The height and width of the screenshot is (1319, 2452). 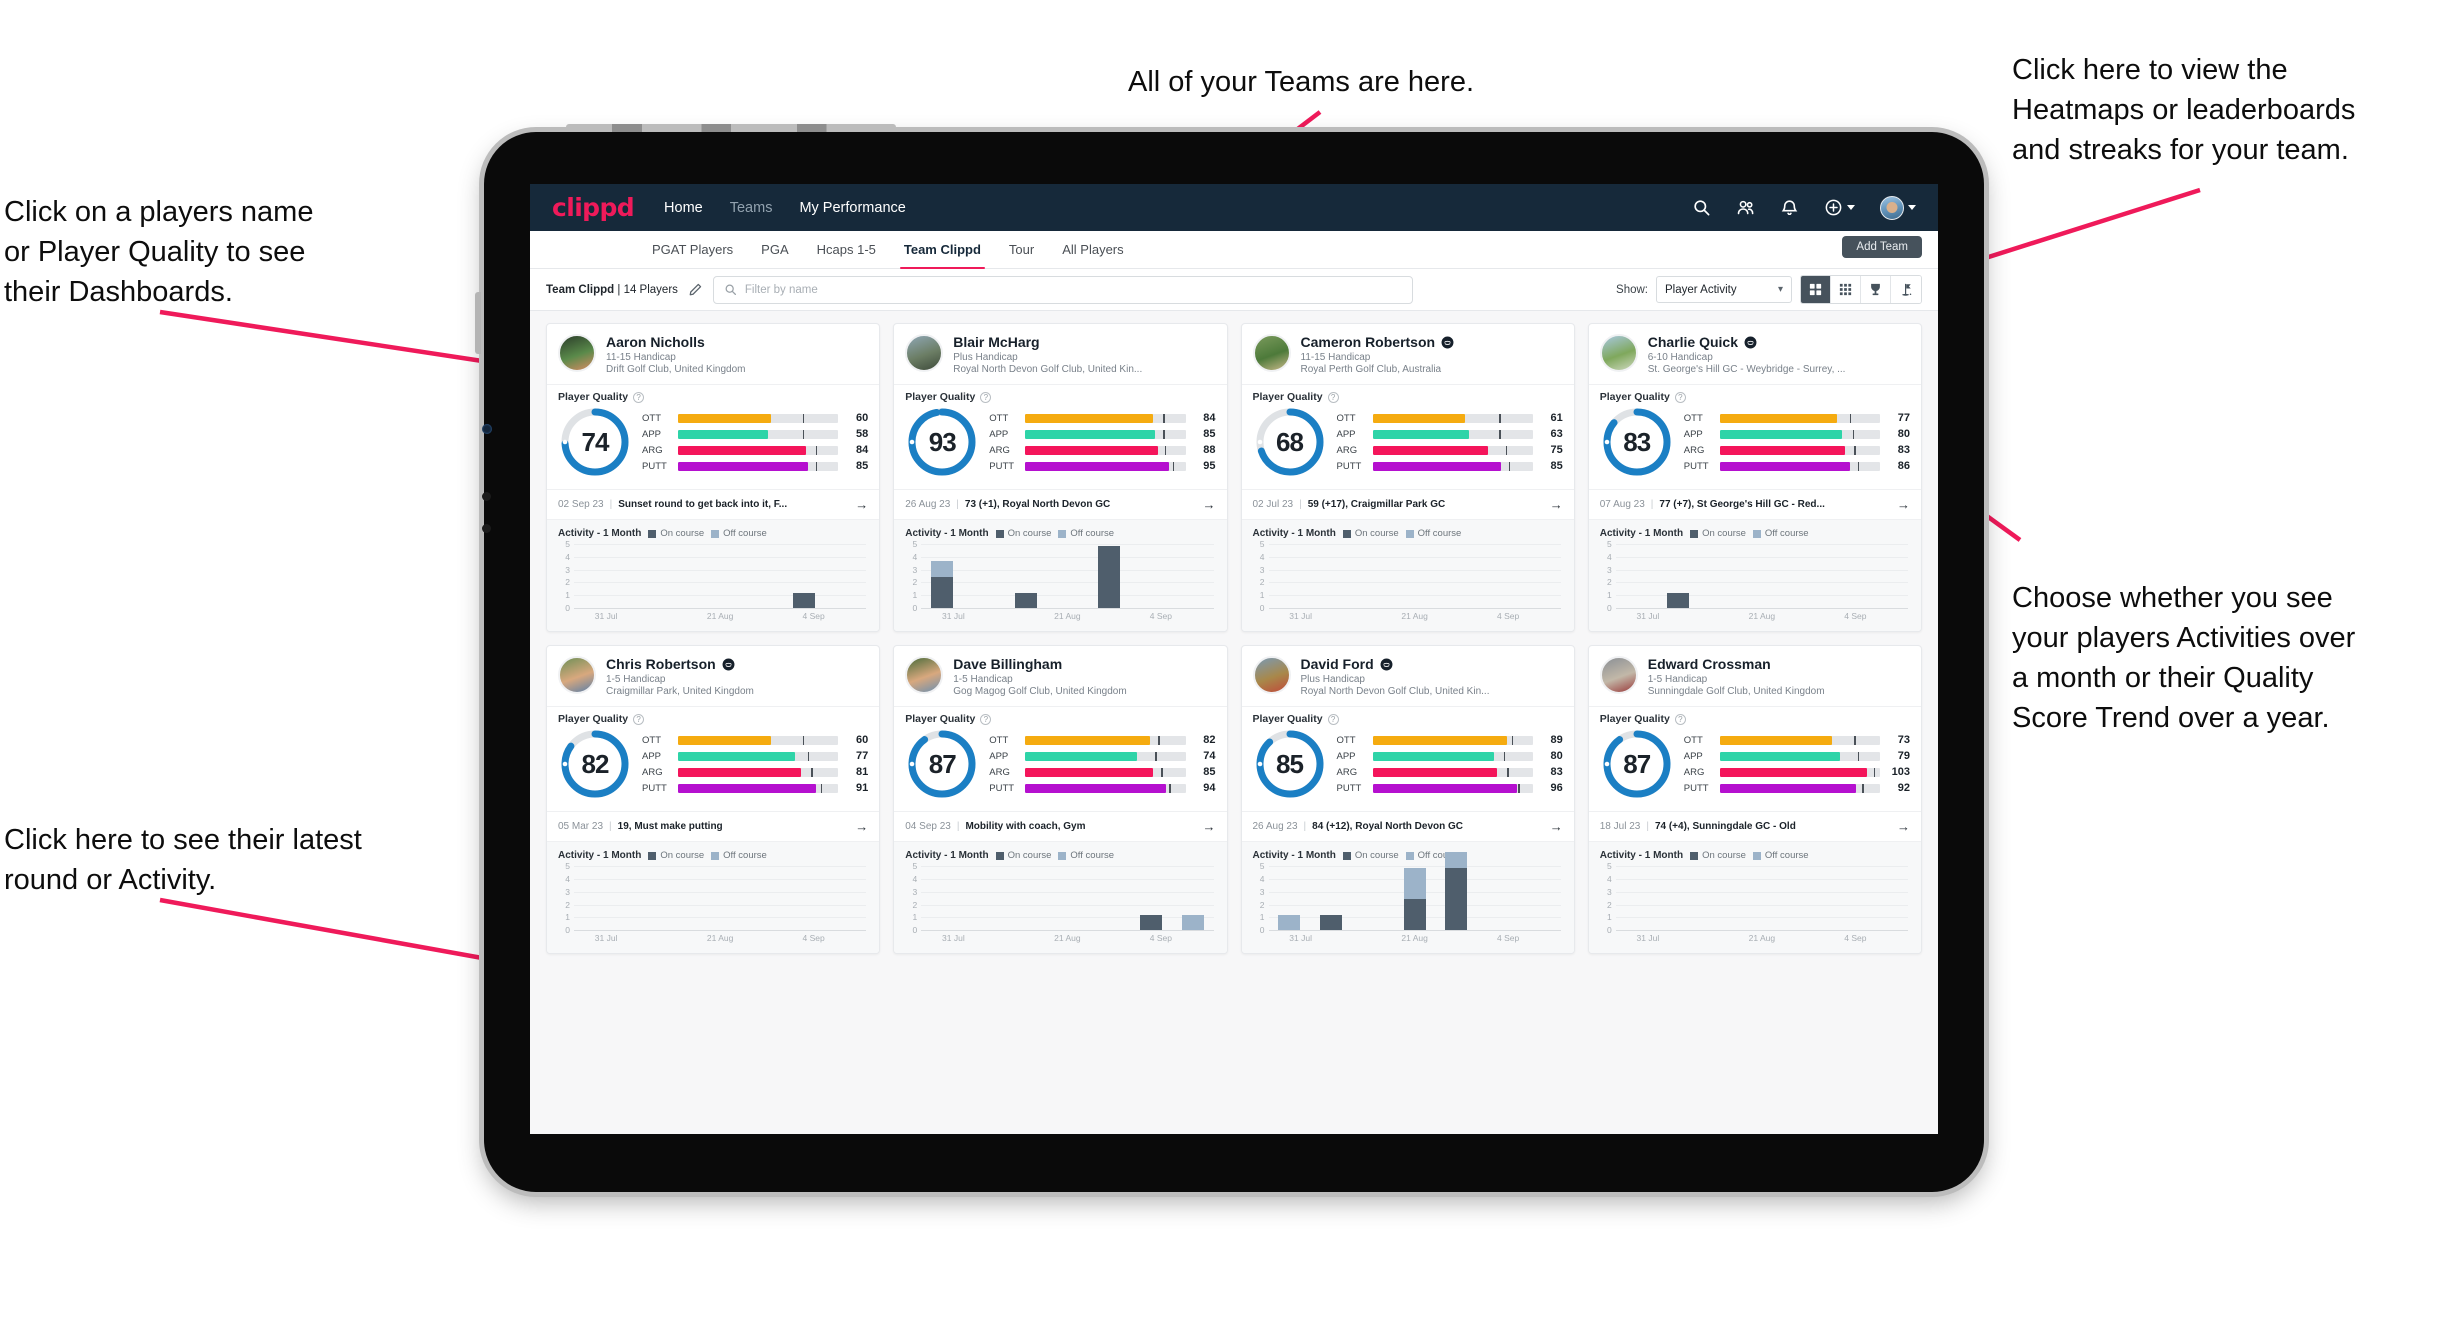 I want to click on player-quality-section: Player Quality? 82 OTT 60 APP 77 ARG 81 PUTT 91, so click(x=713, y=758).